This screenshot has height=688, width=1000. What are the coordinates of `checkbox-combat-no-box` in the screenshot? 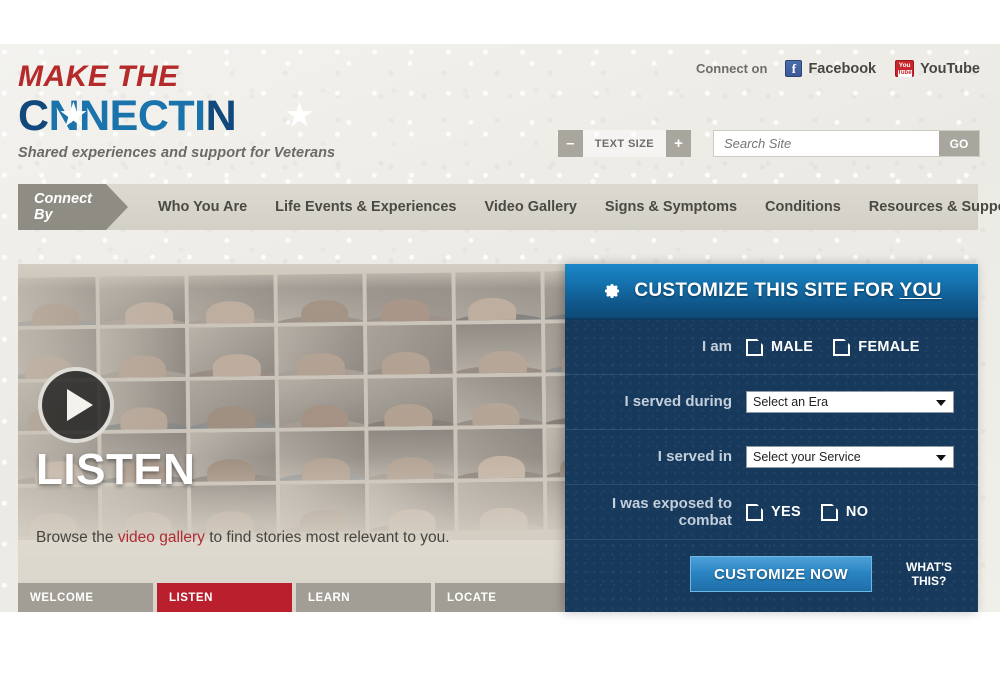 It's located at (829, 512).